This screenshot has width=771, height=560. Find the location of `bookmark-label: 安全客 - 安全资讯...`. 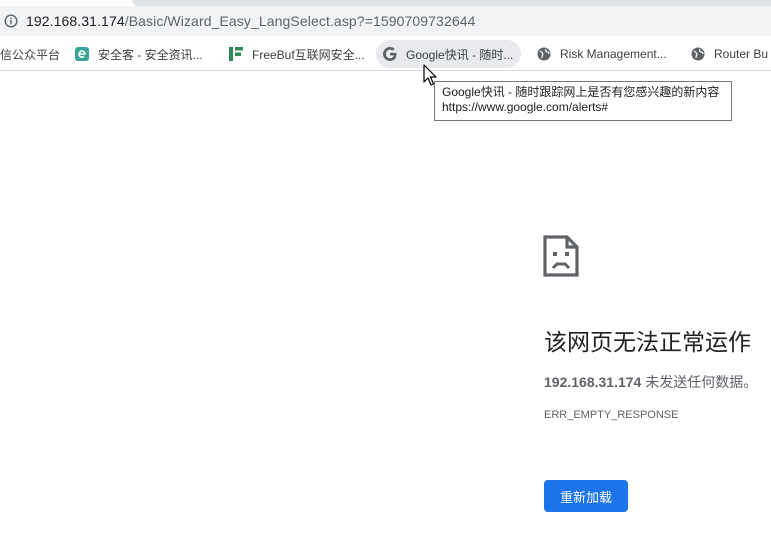

bookmark-label: 安全客 - 安全资讯... is located at coordinates (150, 54).